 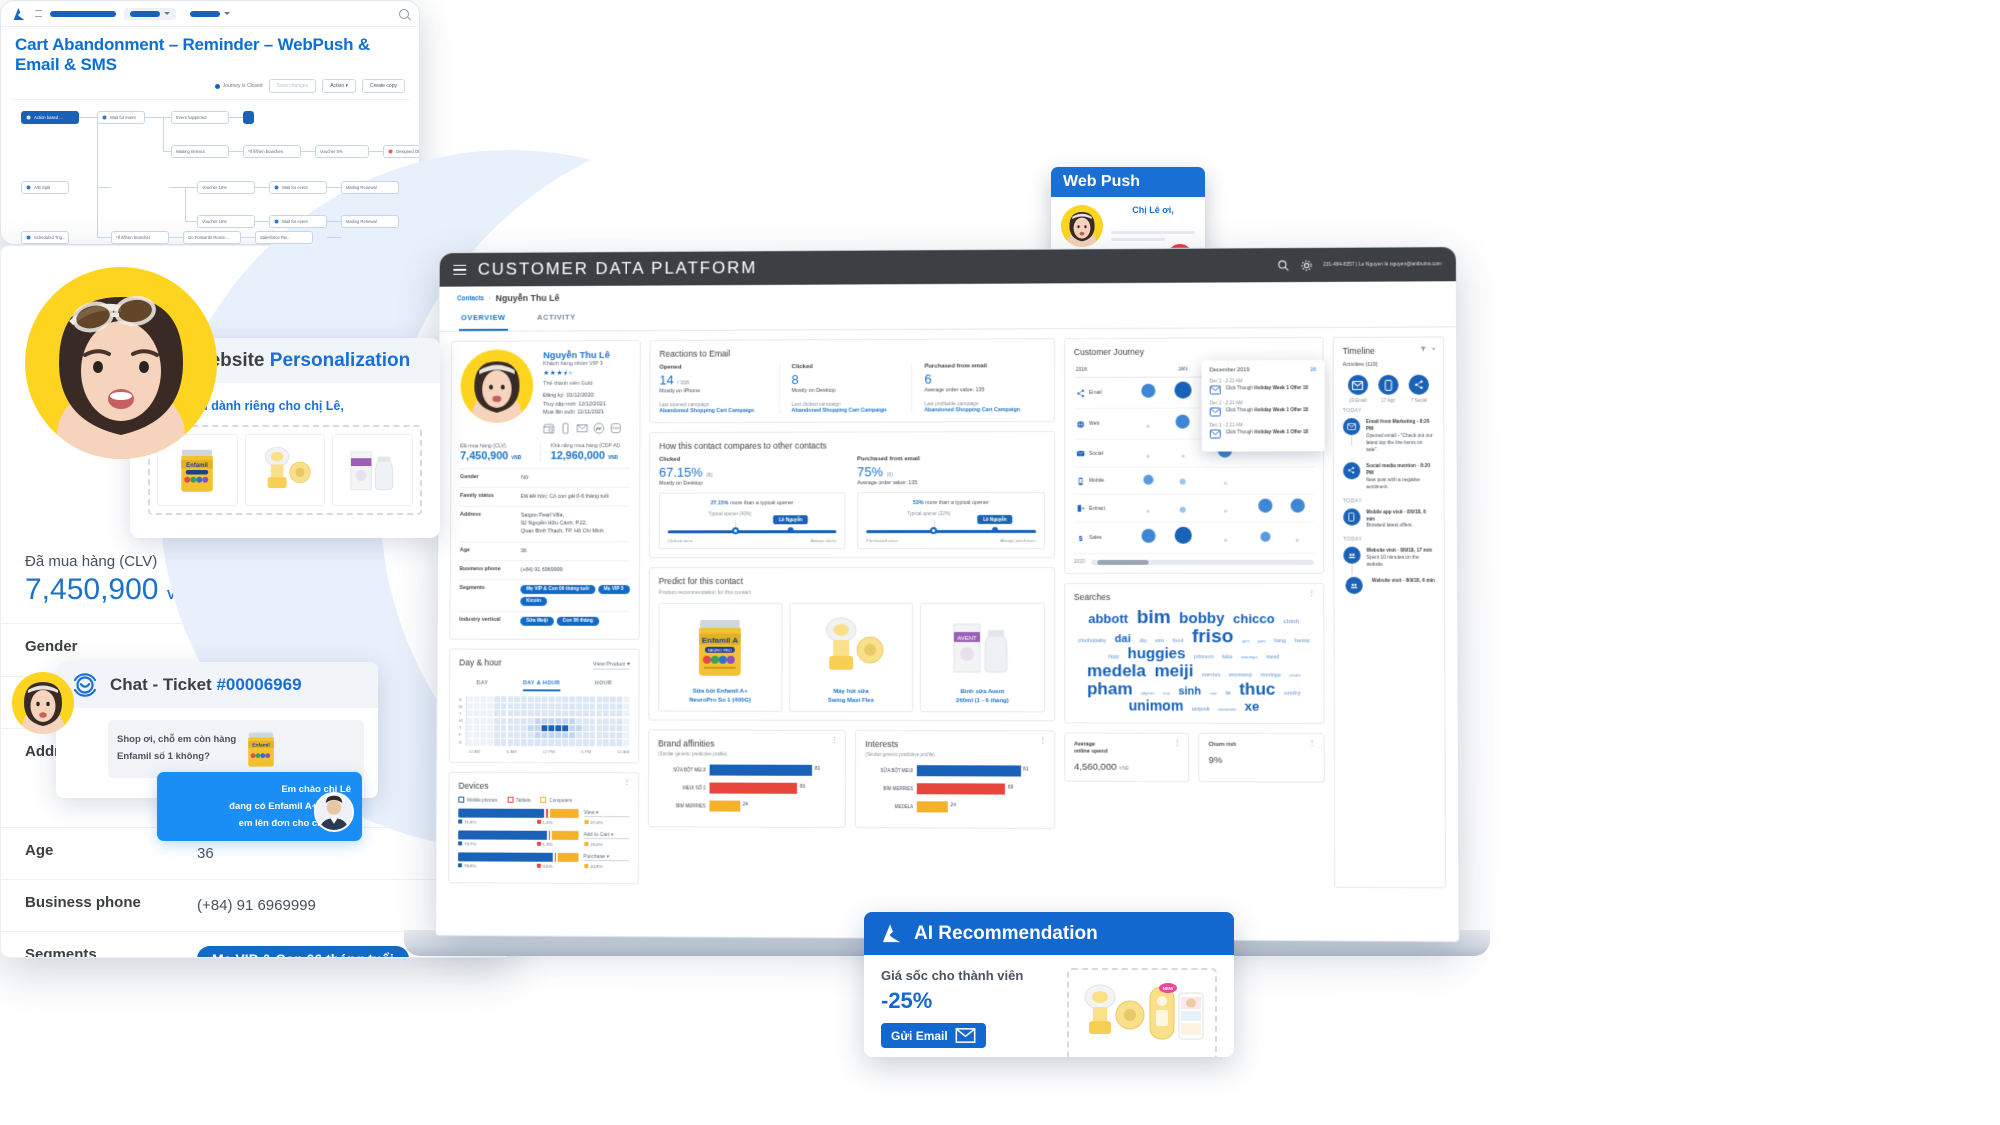 What do you see at coordinates (1388, 388) in the screenshot?
I see `timeline-counter-app: 17 App` at bounding box center [1388, 388].